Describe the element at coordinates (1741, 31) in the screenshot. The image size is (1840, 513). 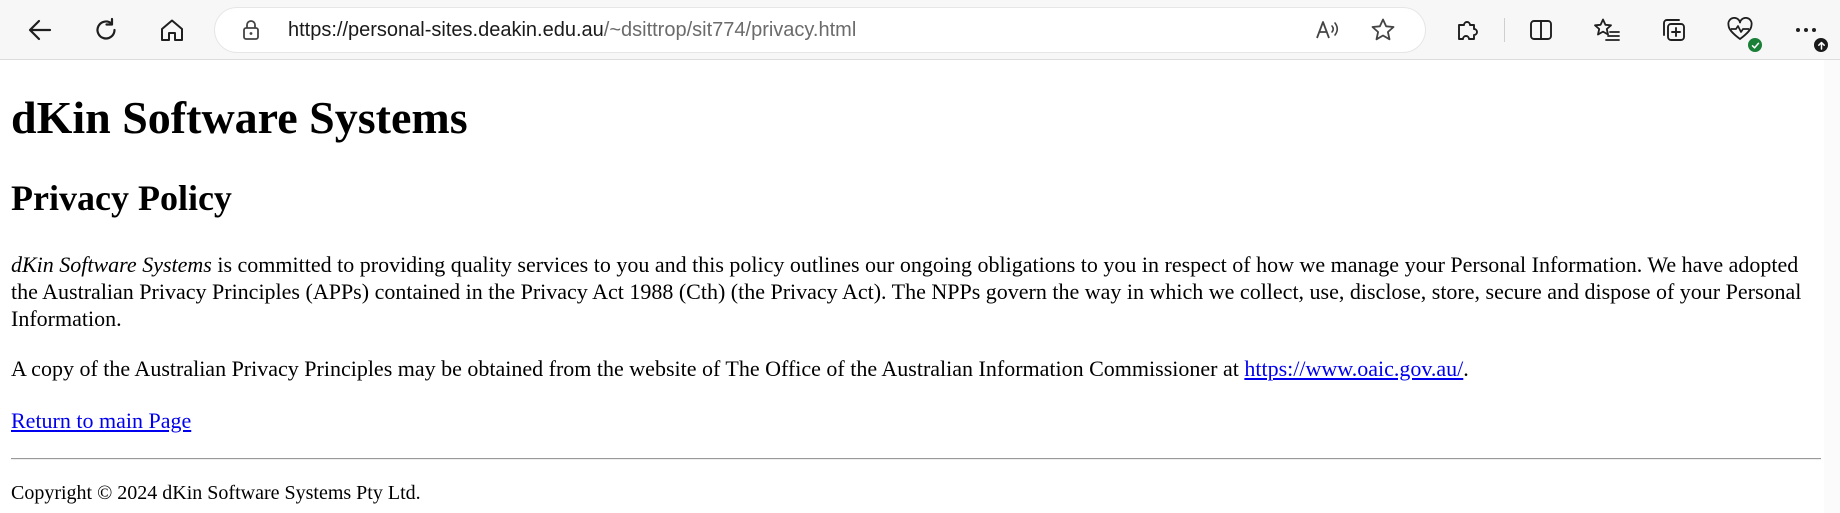
I see `browser-essentials-button` at that location.